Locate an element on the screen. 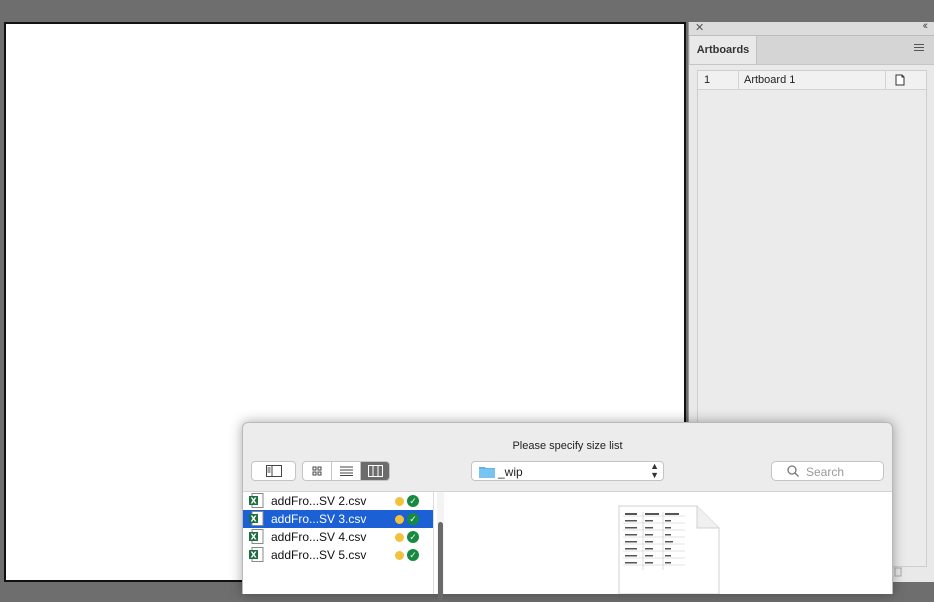 The image size is (934, 602). file-name: addFro...SV 4.csv is located at coordinates (319, 537).